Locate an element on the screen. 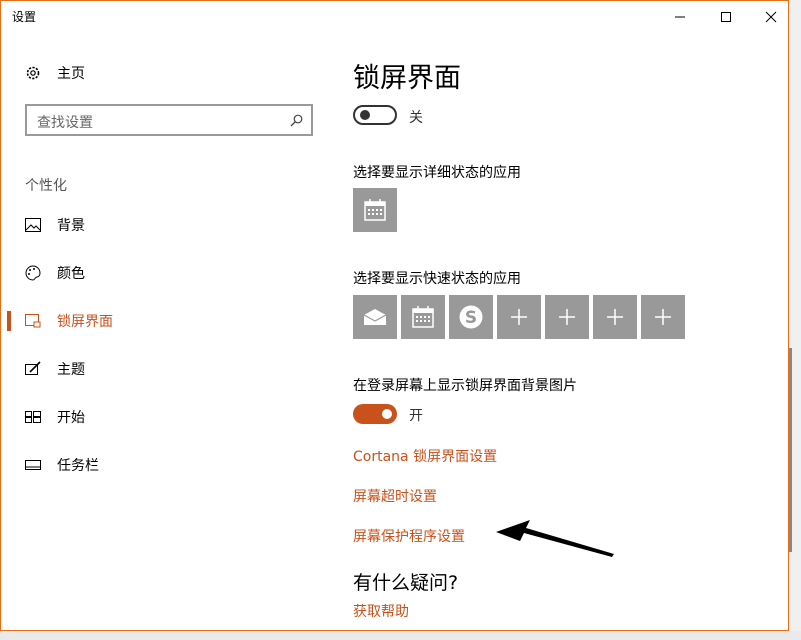  close-icon is located at coordinates (771, 17).